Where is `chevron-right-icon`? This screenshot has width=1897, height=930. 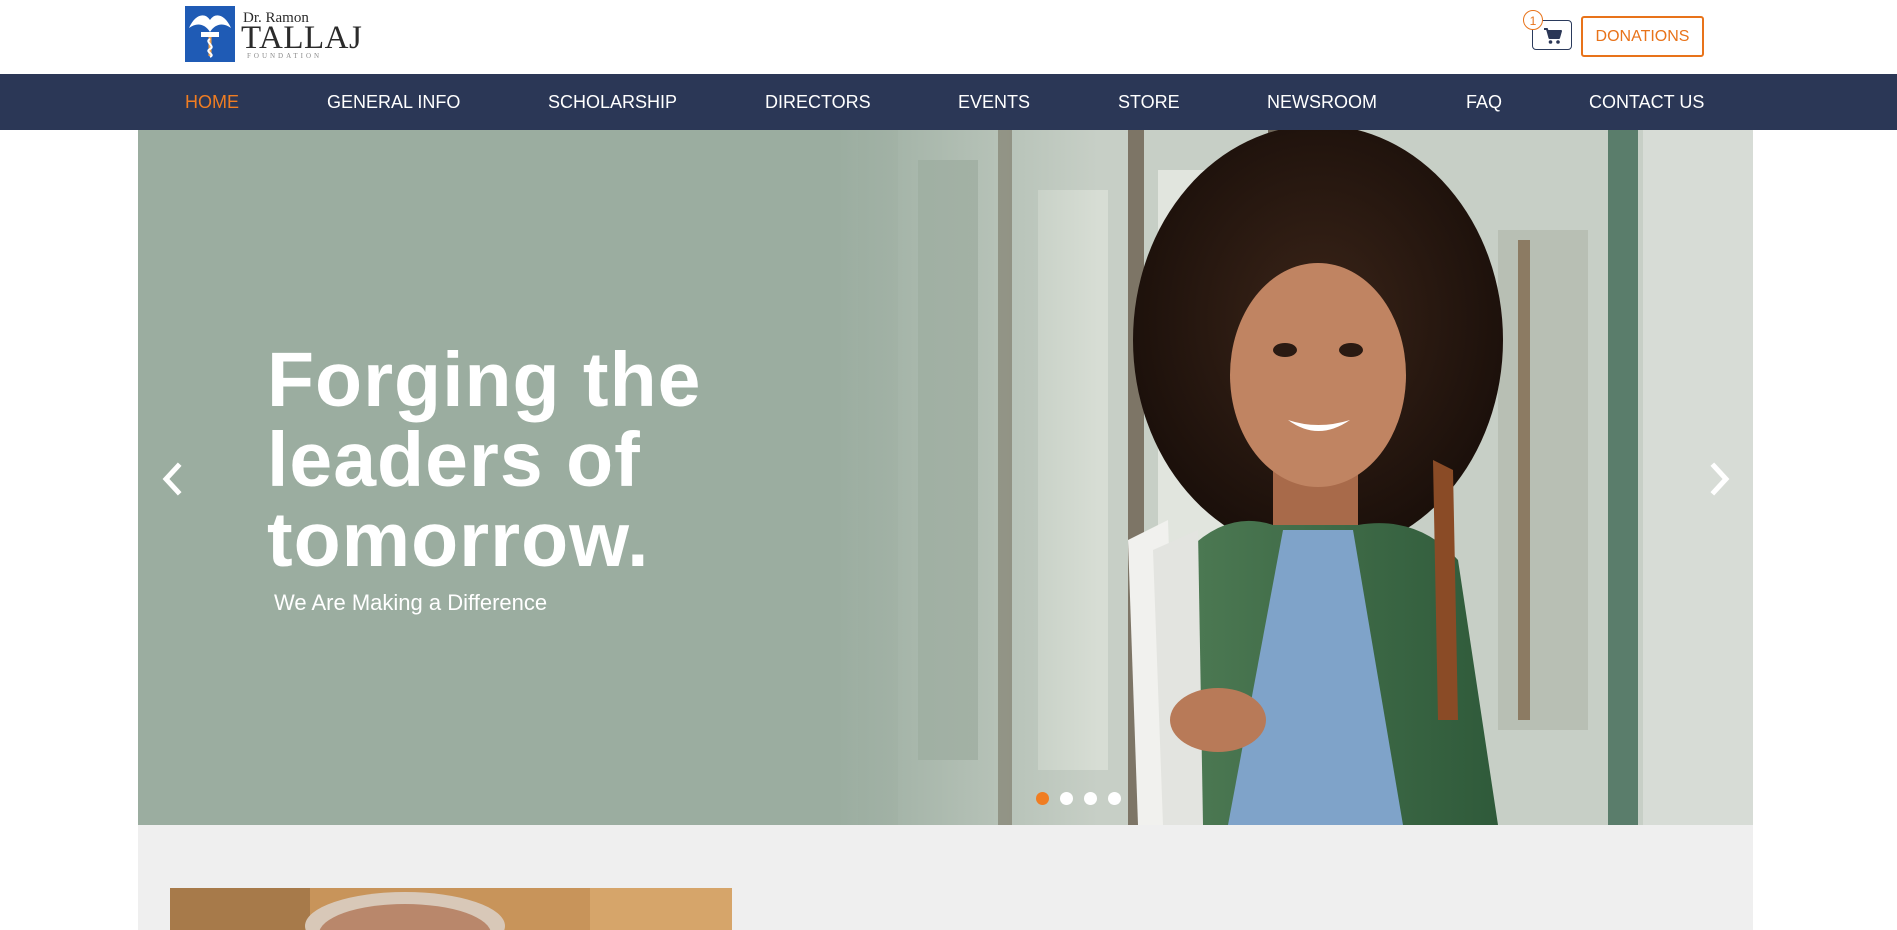
chevron-right-icon is located at coordinates (1720, 479).